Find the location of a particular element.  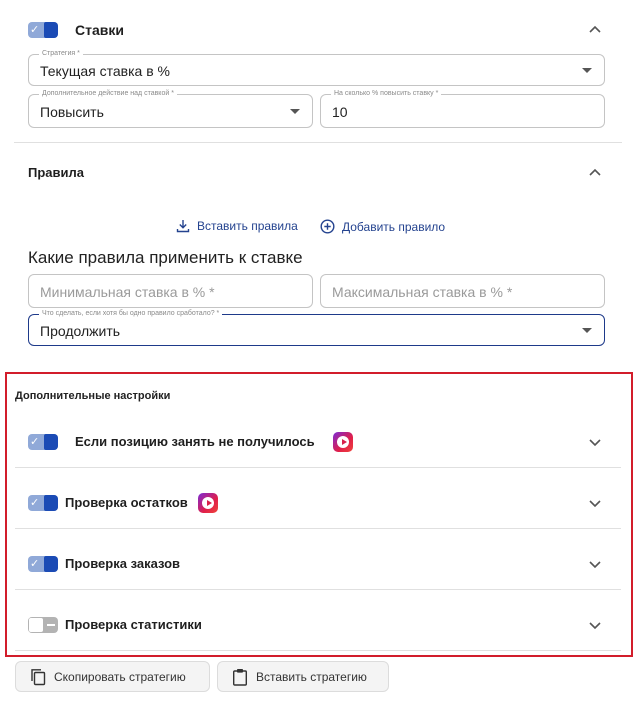

min-bid-input: Минимальная ставка в % * is located at coordinates (170, 291).